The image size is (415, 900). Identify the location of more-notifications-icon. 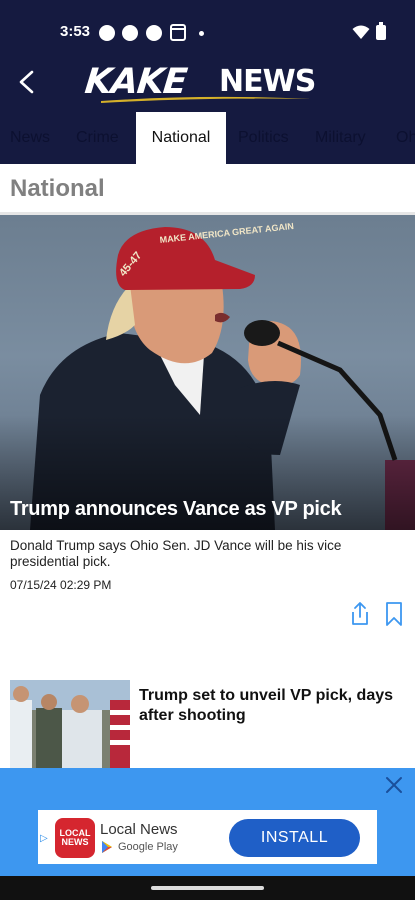
(201, 33).